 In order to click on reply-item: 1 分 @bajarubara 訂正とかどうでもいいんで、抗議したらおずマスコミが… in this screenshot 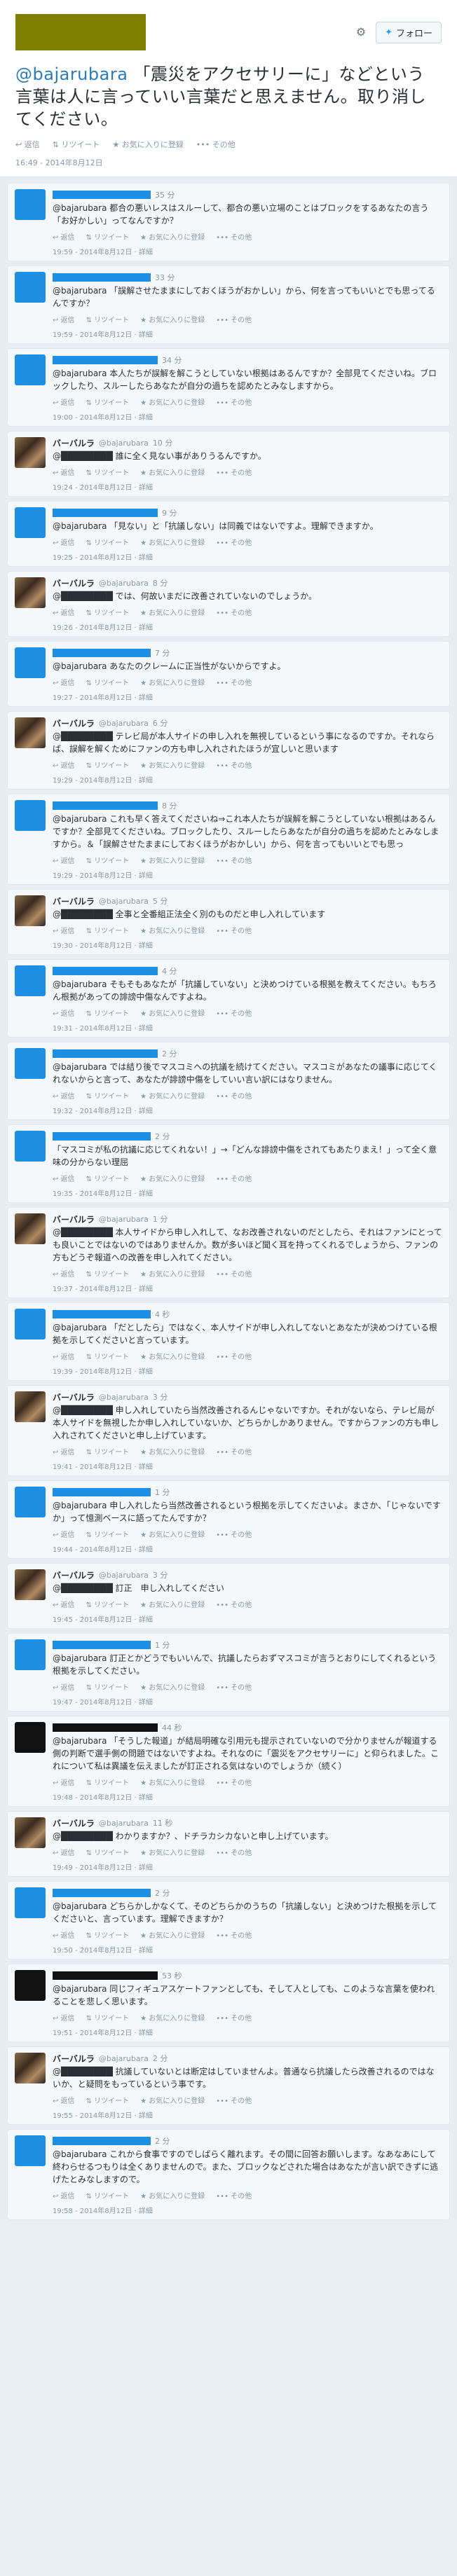, I will do `click(228, 1672)`.